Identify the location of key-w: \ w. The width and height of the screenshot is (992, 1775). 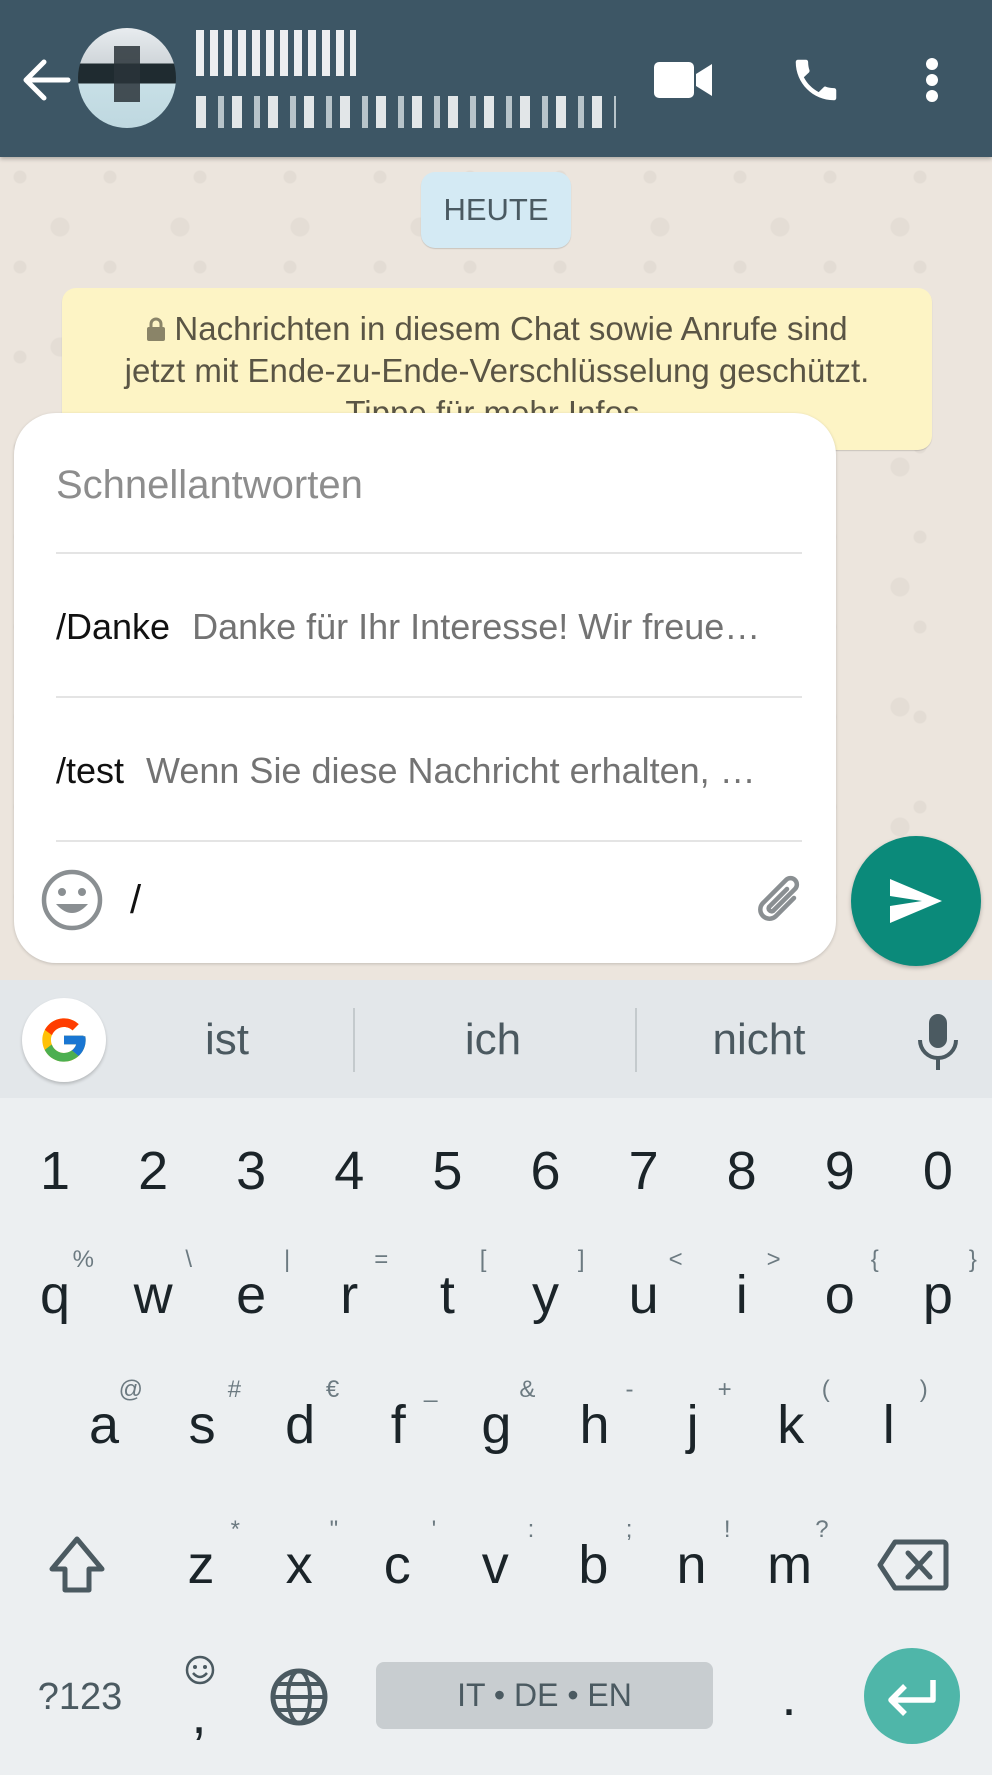
(153, 1295).